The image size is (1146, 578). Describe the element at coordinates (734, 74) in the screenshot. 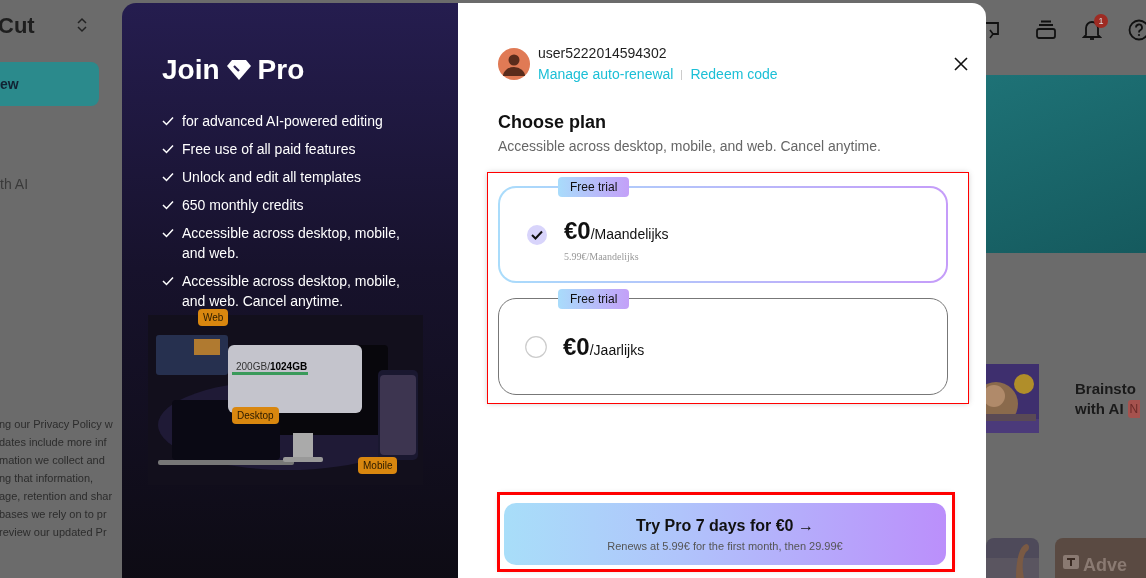

I see `redeem-link: Redeem code` at that location.